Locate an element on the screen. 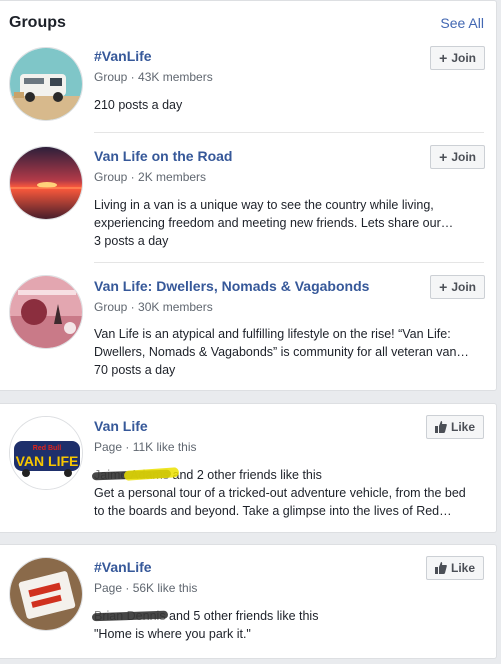 The height and width of the screenshot is (664, 501). see-all-link: See All is located at coordinates (462, 23).